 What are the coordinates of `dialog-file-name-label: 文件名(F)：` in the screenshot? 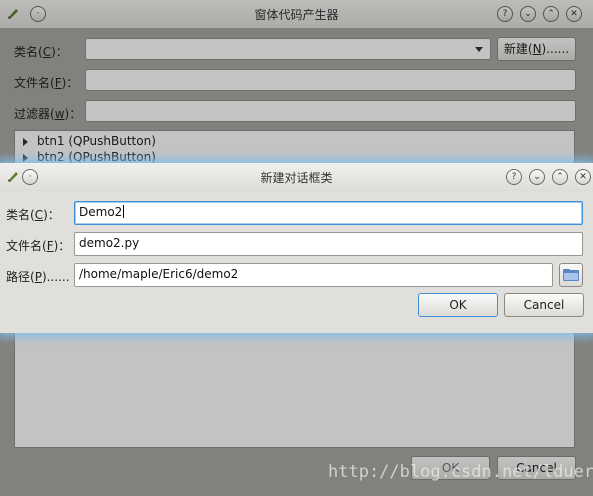 It's located at (38, 246).